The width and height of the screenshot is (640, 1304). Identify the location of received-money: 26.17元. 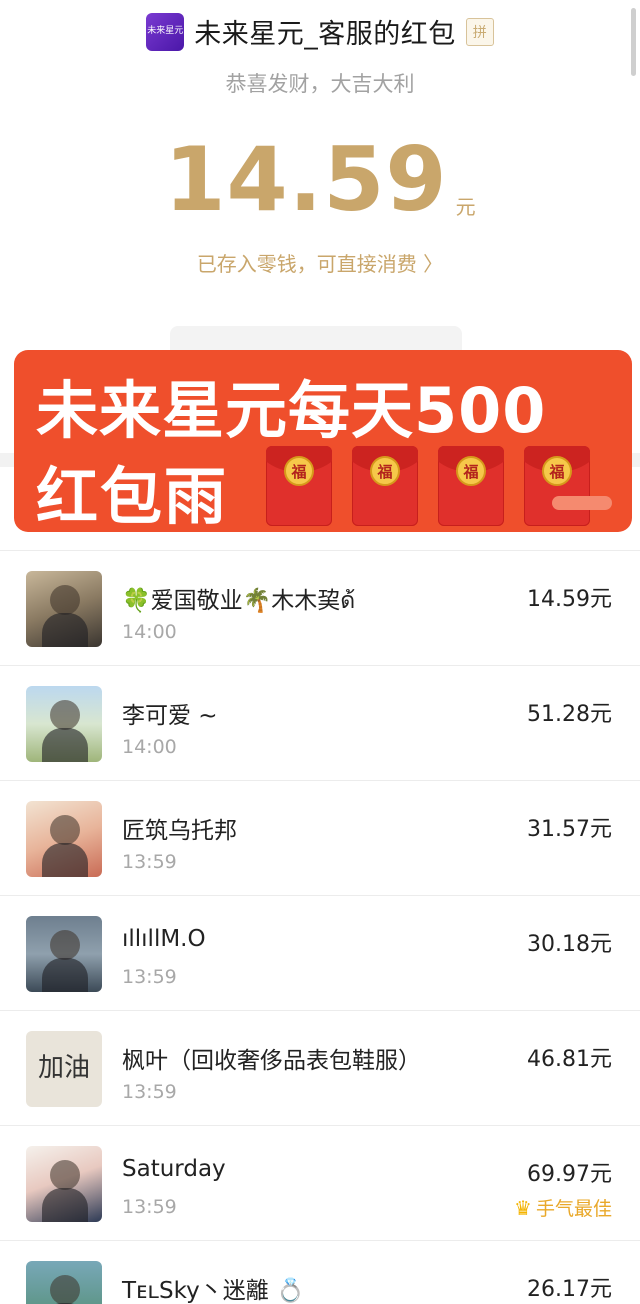
(569, 1289).